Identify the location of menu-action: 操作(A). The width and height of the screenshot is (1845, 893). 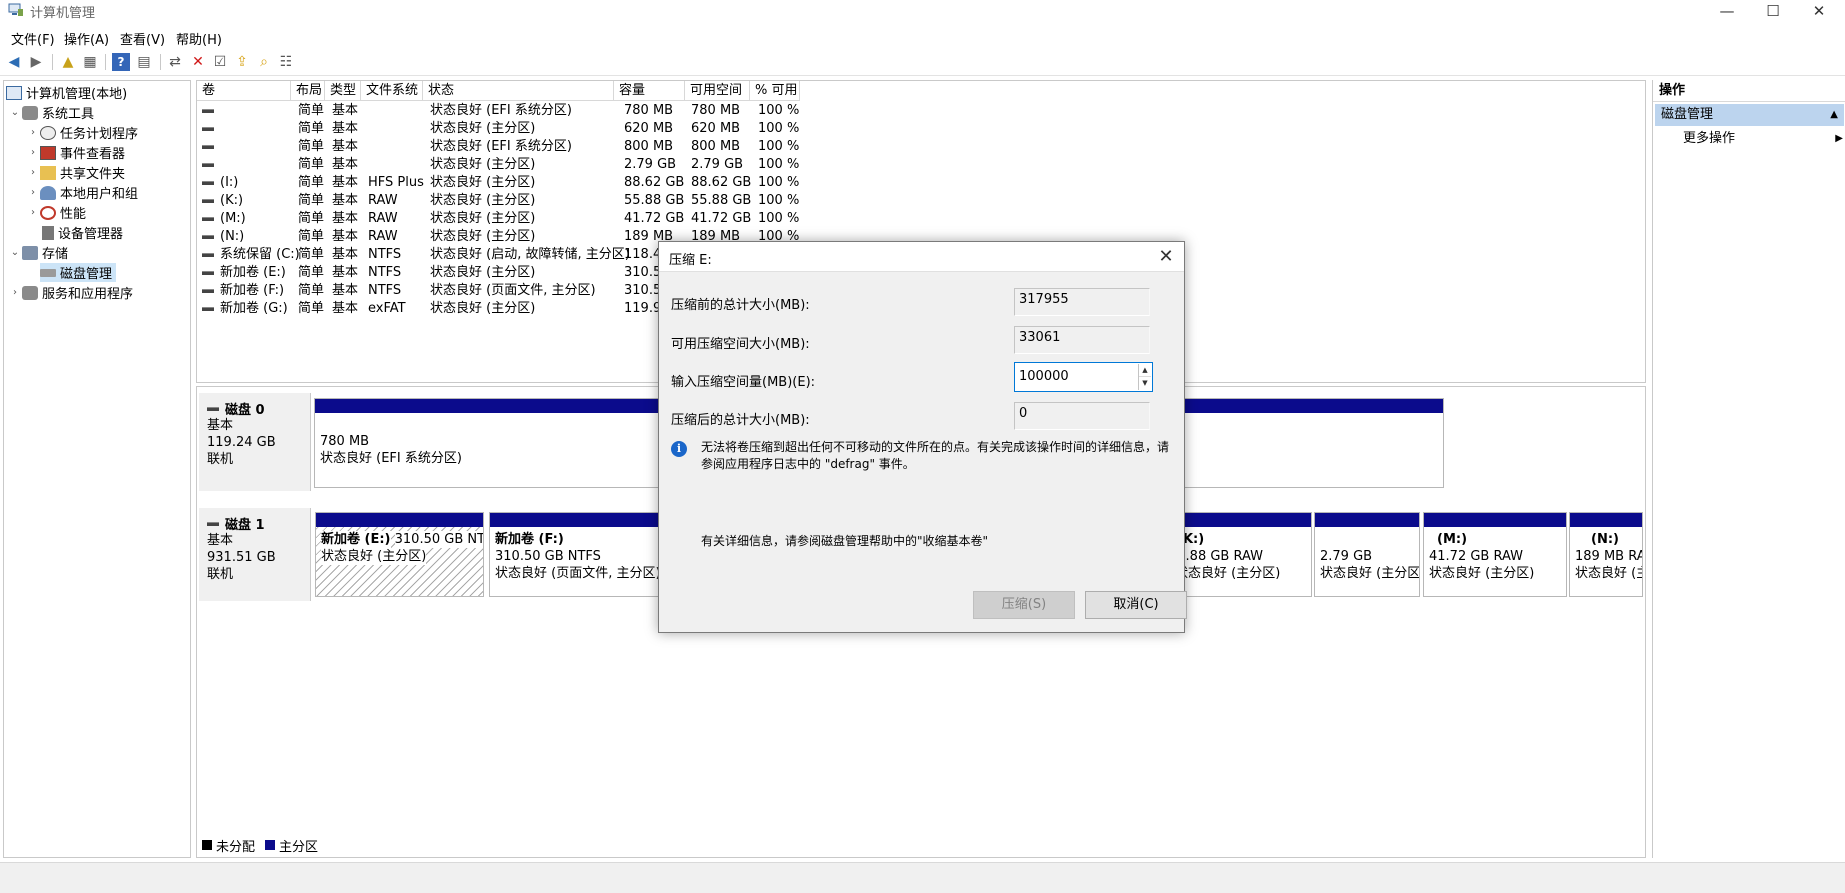
(86, 38).